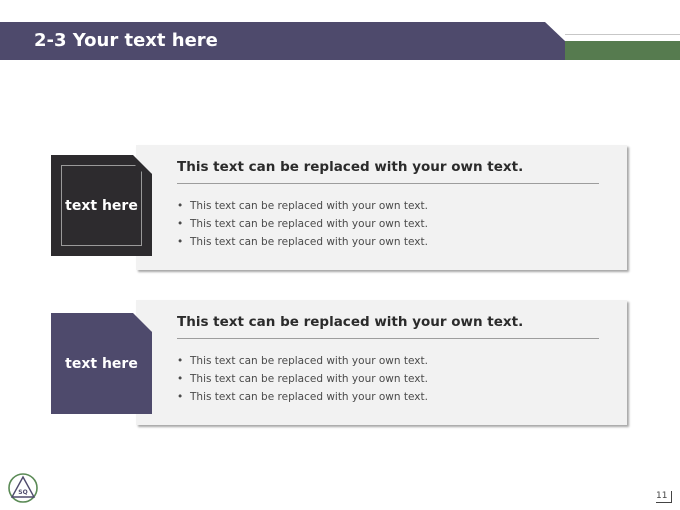 Image resolution: width=680 pixels, height=510 pixels. What do you see at coordinates (622, 50) in the screenshot?
I see `header-accent-bar` at bounding box center [622, 50].